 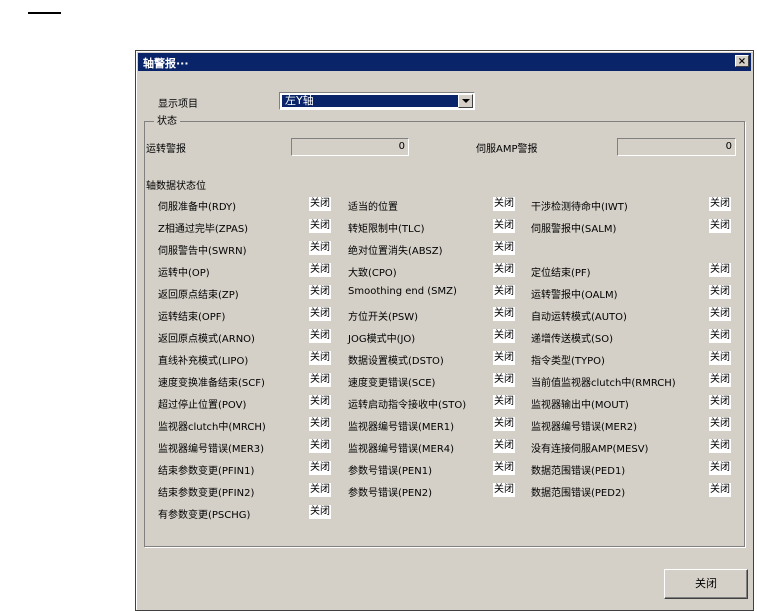 What do you see at coordinates (603, 383) in the screenshot?
I see `state-label: 当前值监视器clutch中(RMRCH)` at bounding box center [603, 383].